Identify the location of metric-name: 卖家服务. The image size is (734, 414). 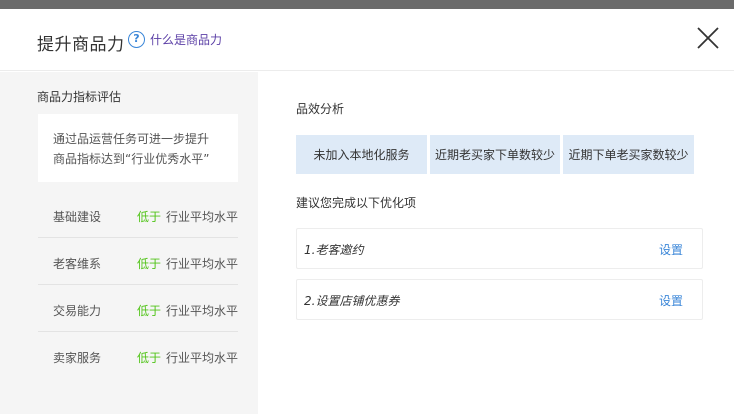
(77, 358).